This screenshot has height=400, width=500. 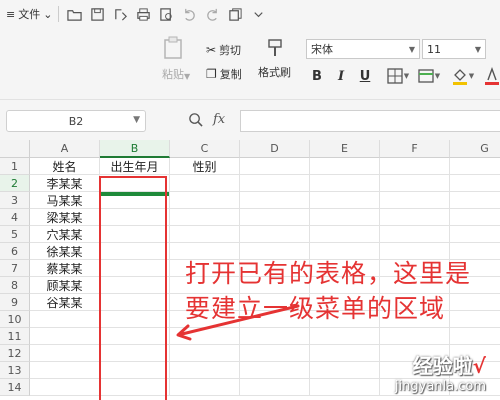 I want to click on cell-c3, so click(x=205, y=200).